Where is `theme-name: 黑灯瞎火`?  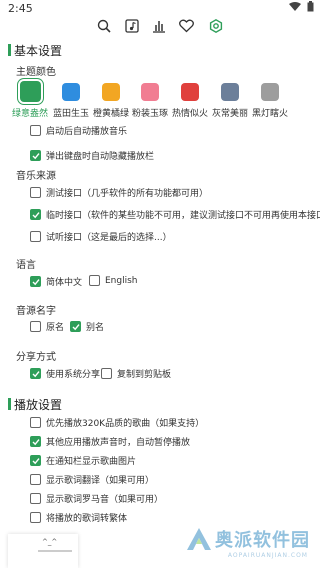 theme-name: 黑灯瞎火 is located at coordinates (269, 114).